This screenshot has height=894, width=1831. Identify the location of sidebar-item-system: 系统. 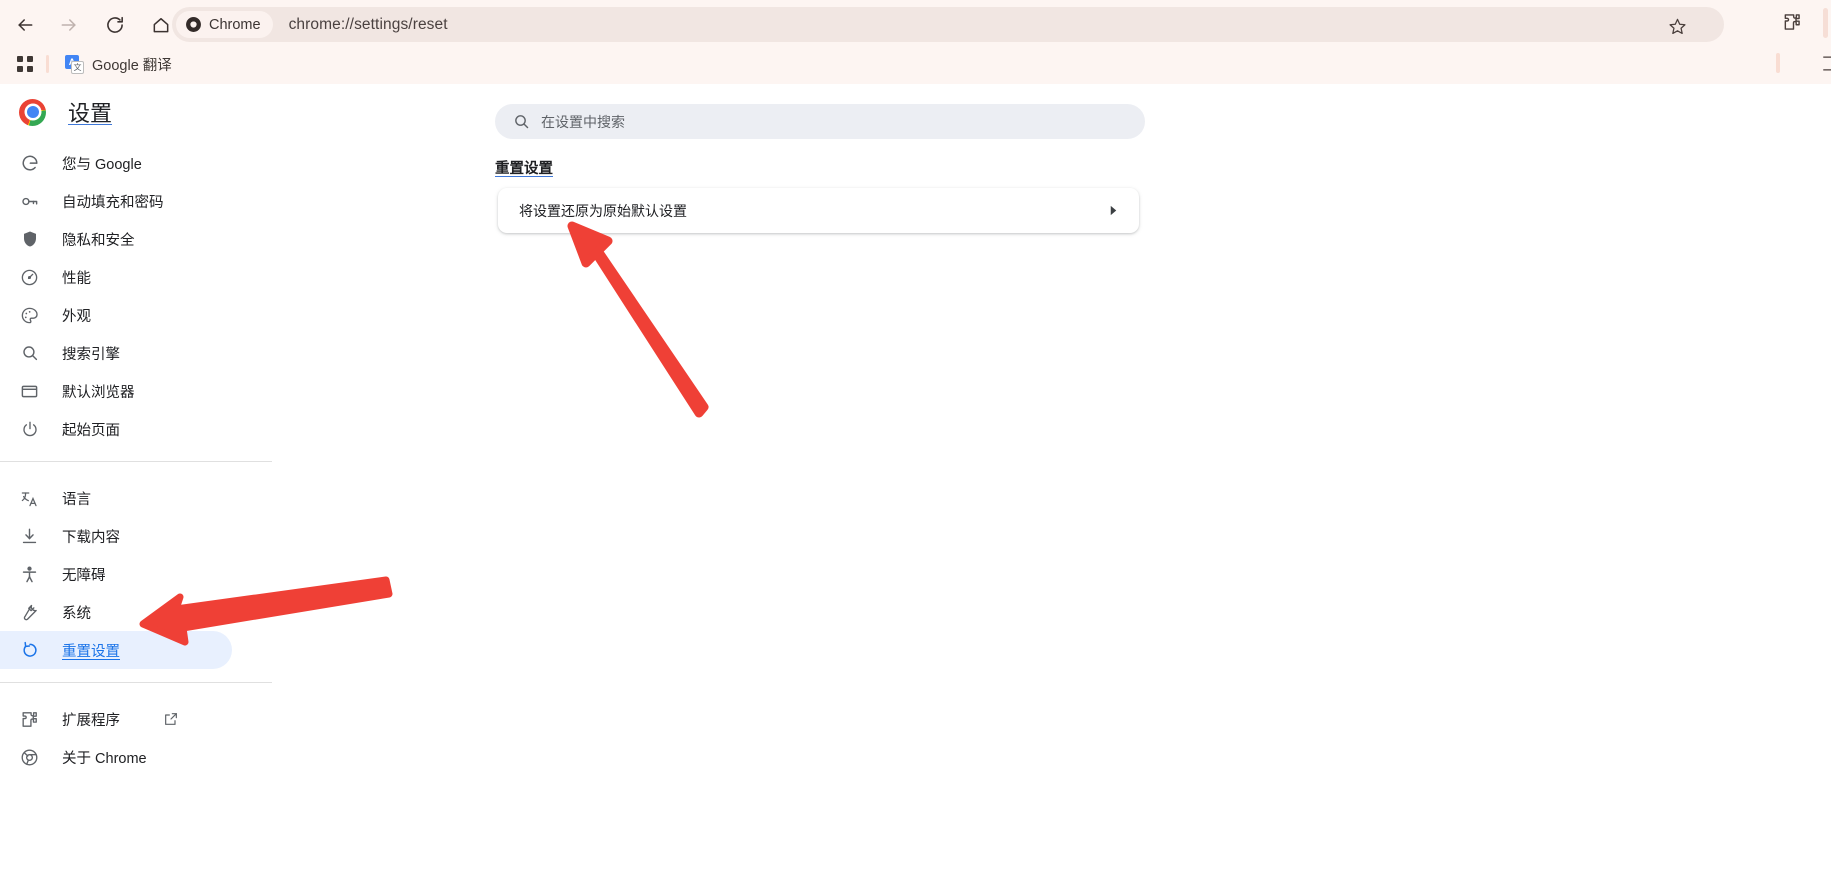
(136, 612).